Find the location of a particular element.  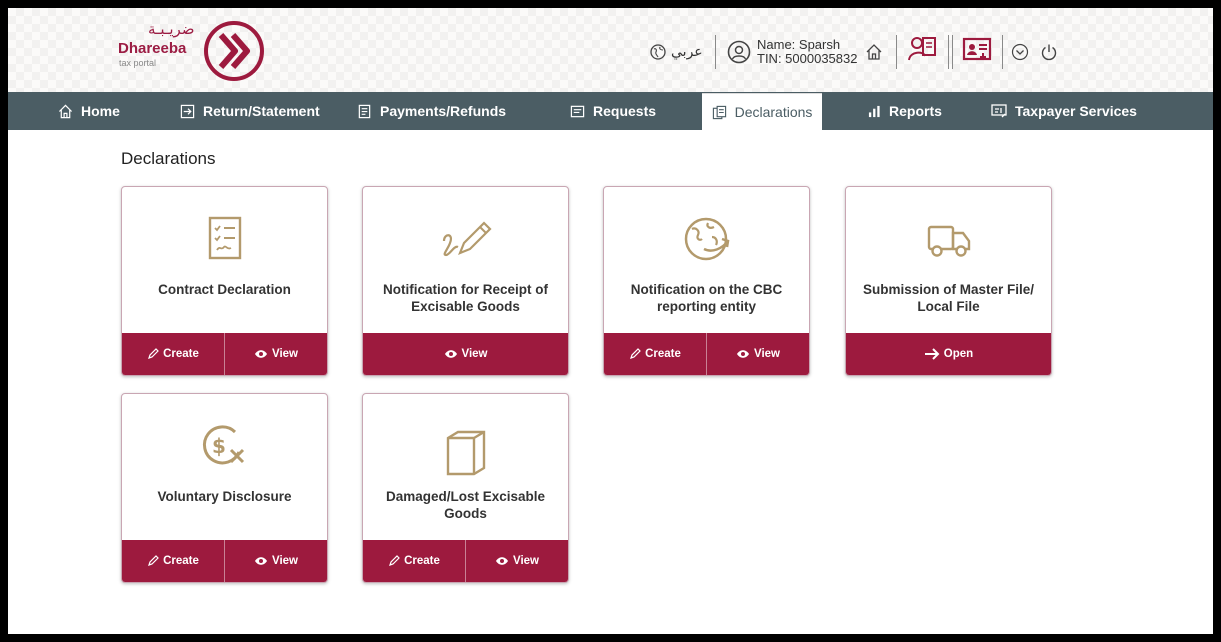

services-icon is located at coordinates (999, 111).